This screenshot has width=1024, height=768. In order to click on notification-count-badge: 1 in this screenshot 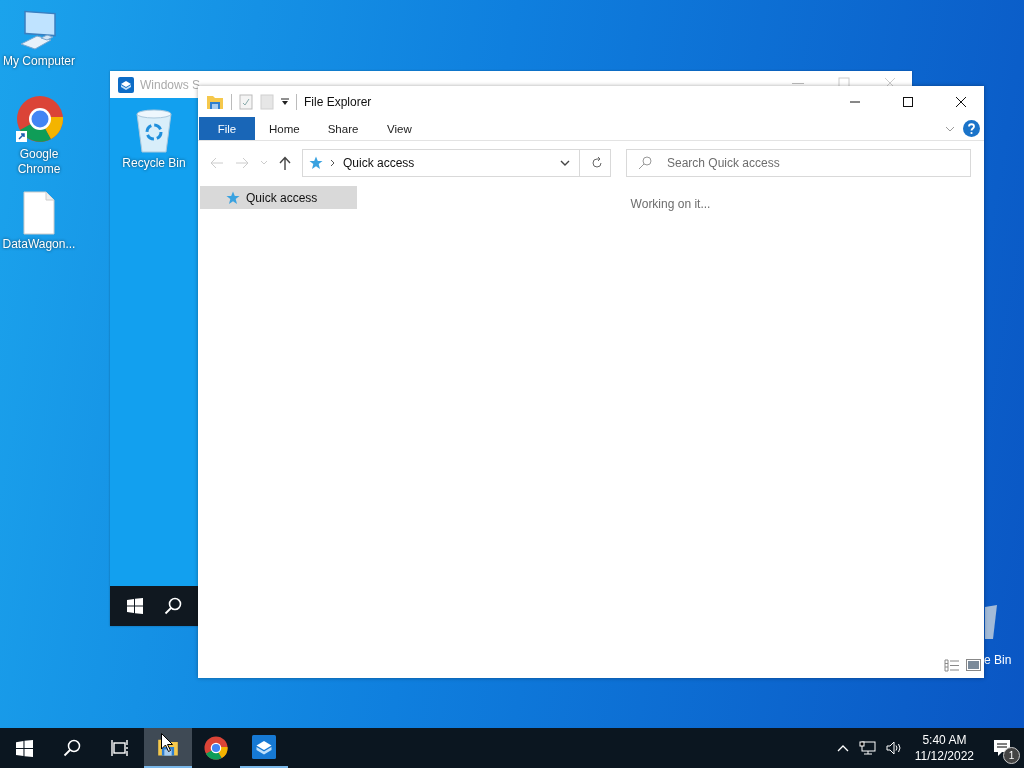, I will do `click(1011, 755)`.